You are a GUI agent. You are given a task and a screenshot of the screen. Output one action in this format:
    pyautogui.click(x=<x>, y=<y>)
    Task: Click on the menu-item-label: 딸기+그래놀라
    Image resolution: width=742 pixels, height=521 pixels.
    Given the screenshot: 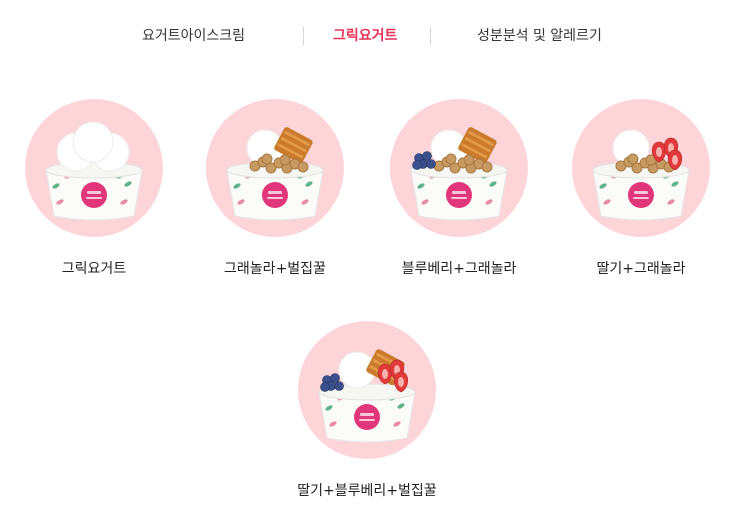 What is the action you would take?
    pyautogui.click(x=641, y=269)
    